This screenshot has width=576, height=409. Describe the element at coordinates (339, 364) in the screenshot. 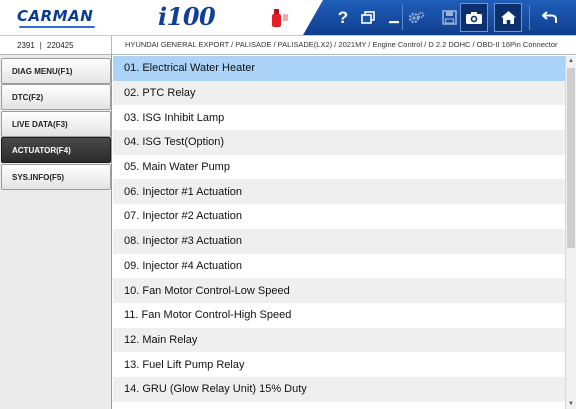

I see `list-item: 13. Fuel Lift Pump Relay` at that location.